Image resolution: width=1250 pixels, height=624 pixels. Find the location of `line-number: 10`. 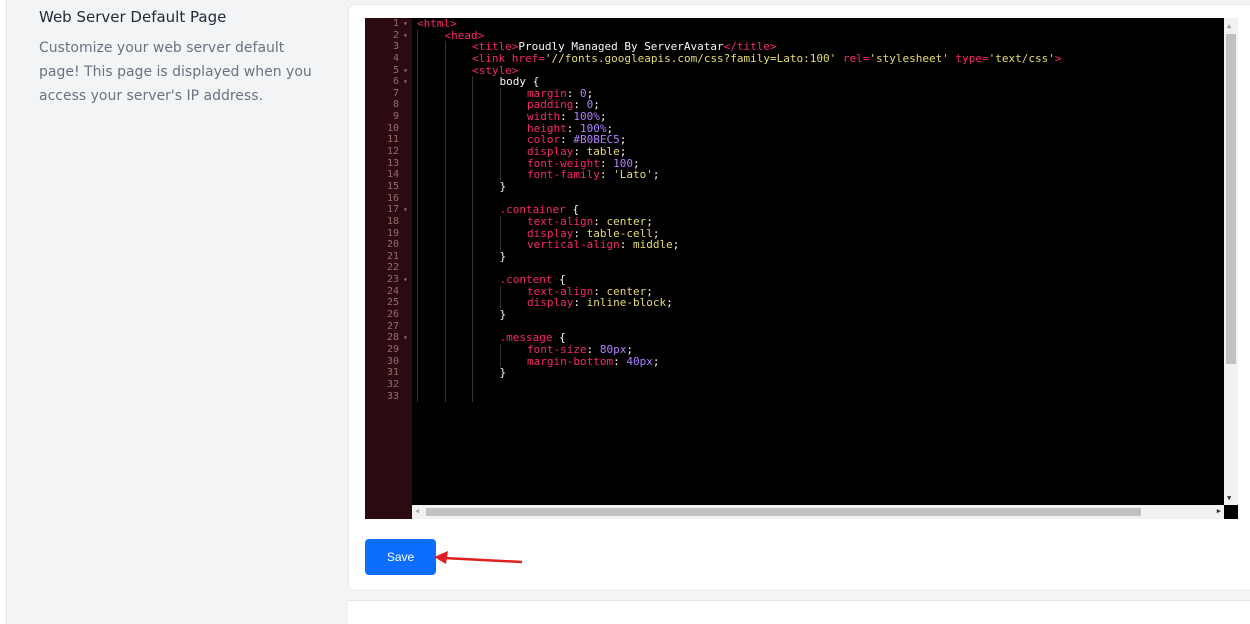

line-number: 10 is located at coordinates (392, 128).